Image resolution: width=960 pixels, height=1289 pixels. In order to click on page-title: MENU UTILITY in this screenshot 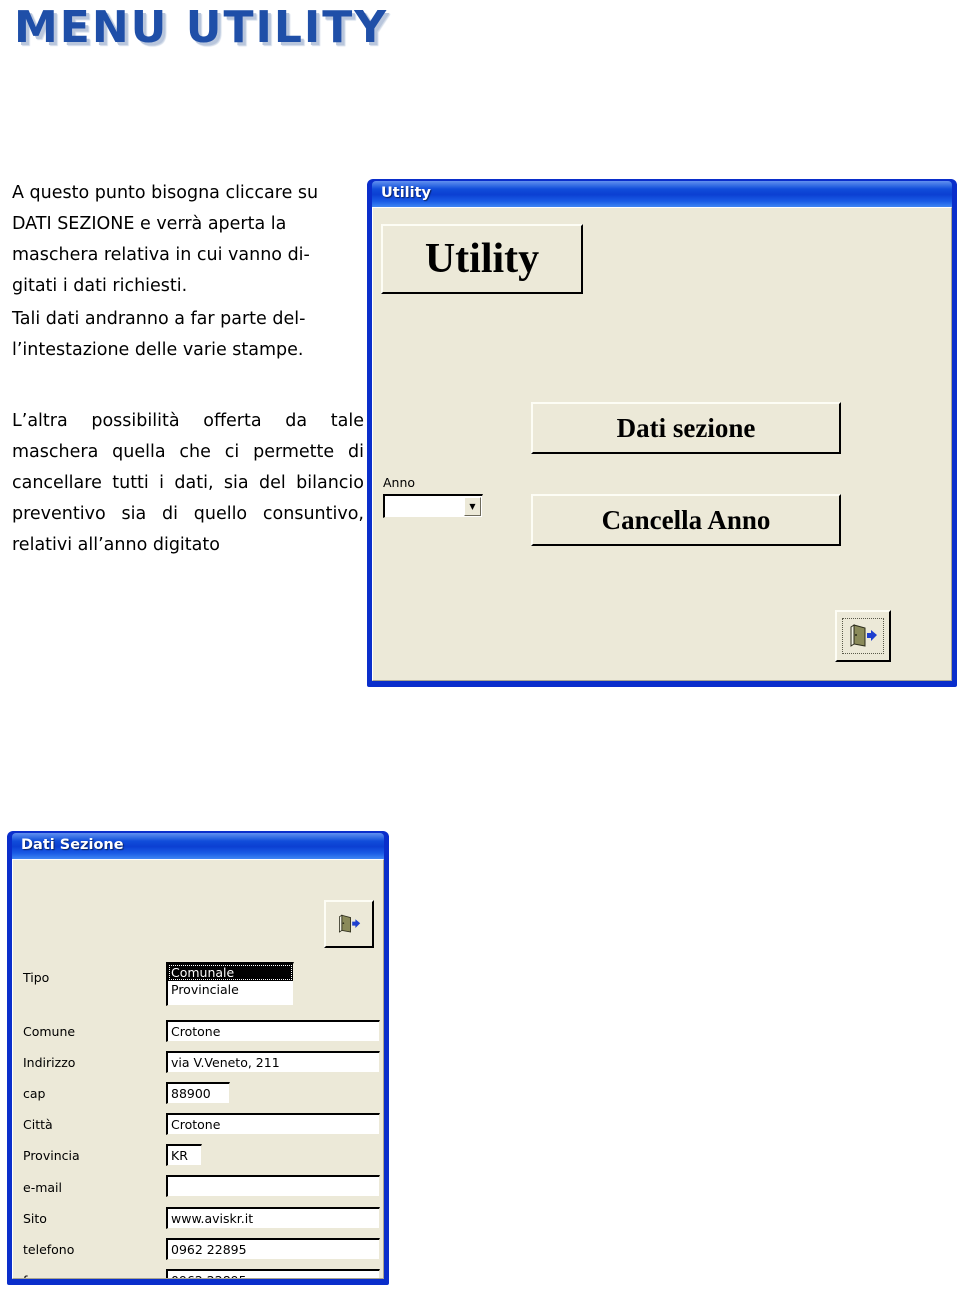, I will do `click(201, 27)`.